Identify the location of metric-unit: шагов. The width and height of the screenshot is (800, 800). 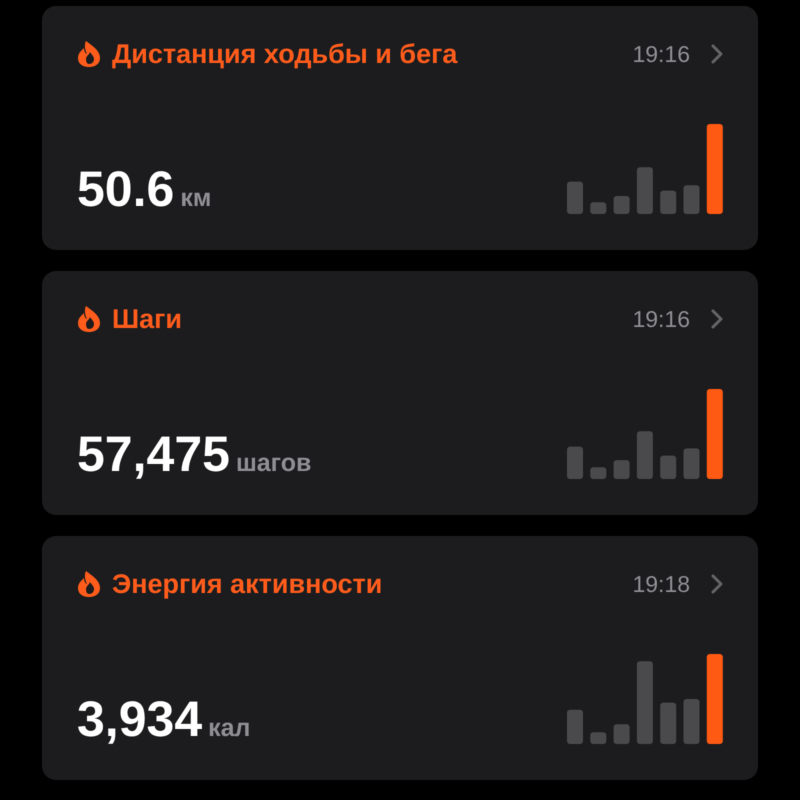
(274, 463).